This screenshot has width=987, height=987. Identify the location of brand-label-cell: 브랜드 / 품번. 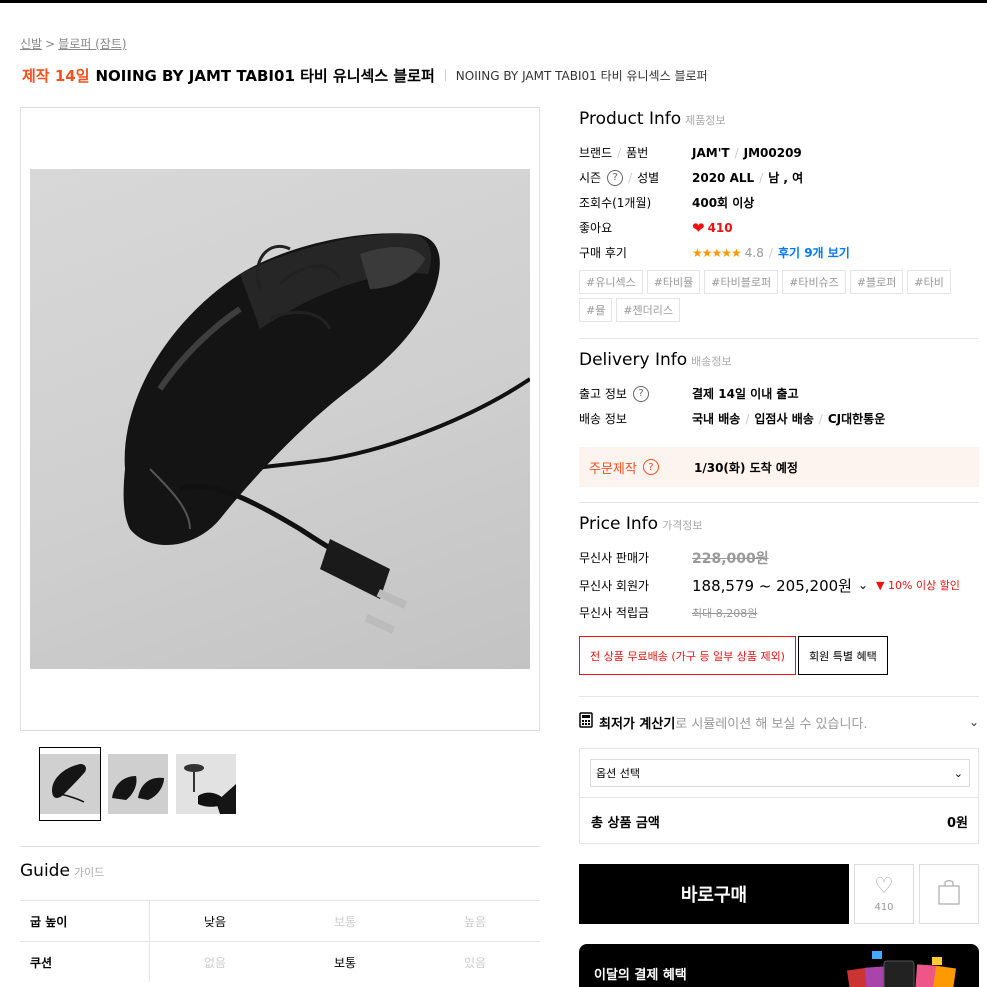
(635, 152).